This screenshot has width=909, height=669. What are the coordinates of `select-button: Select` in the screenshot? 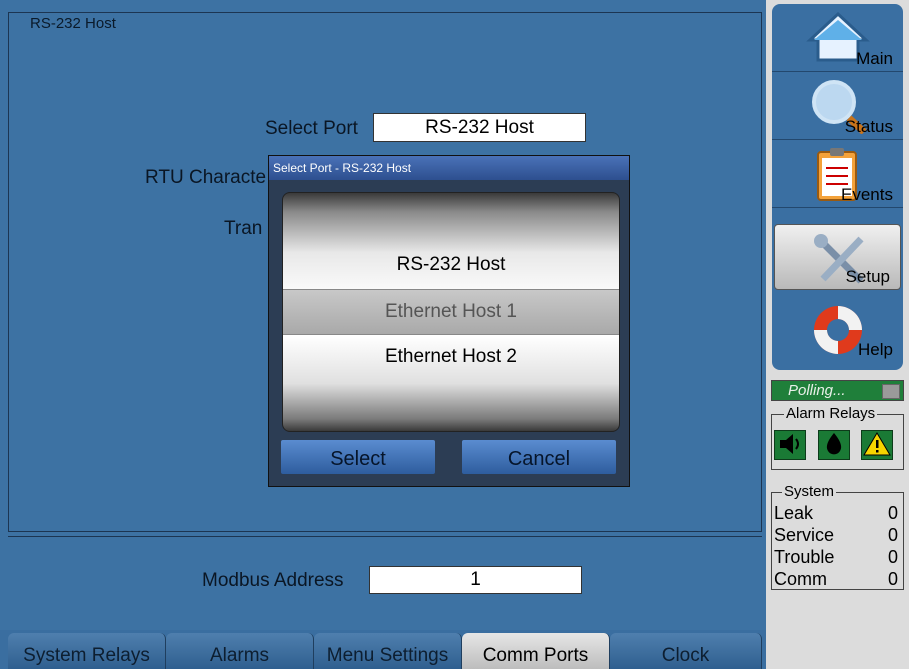 It's located at (358, 457).